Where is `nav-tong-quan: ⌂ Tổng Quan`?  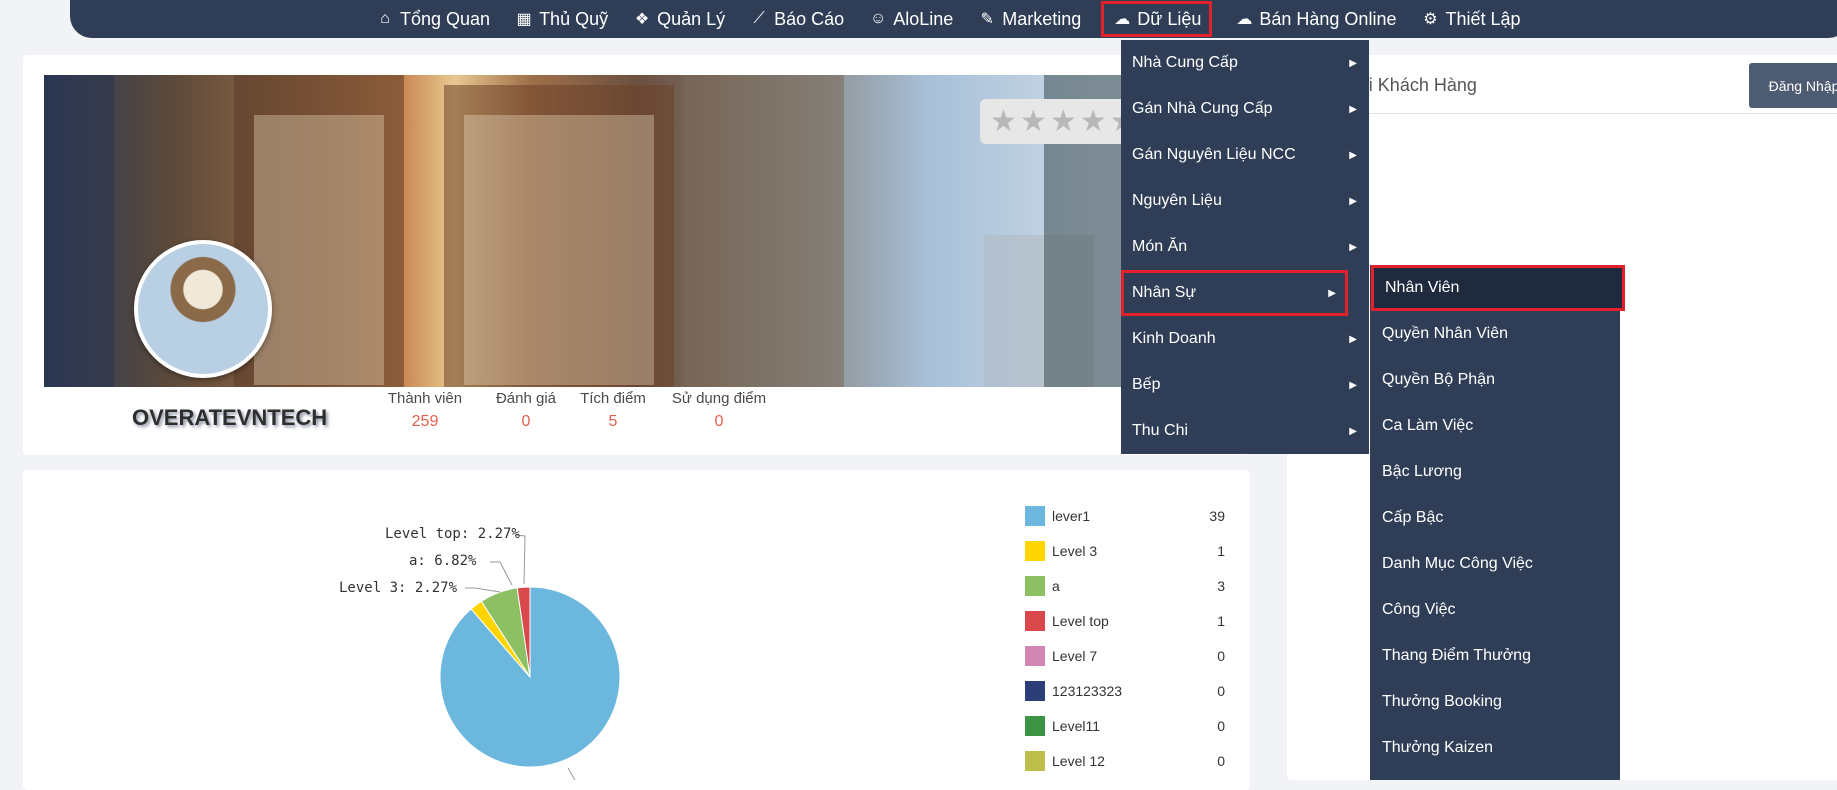
nav-tong-quan: ⌂ Tổng Quan is located at coordinates (432, 19).